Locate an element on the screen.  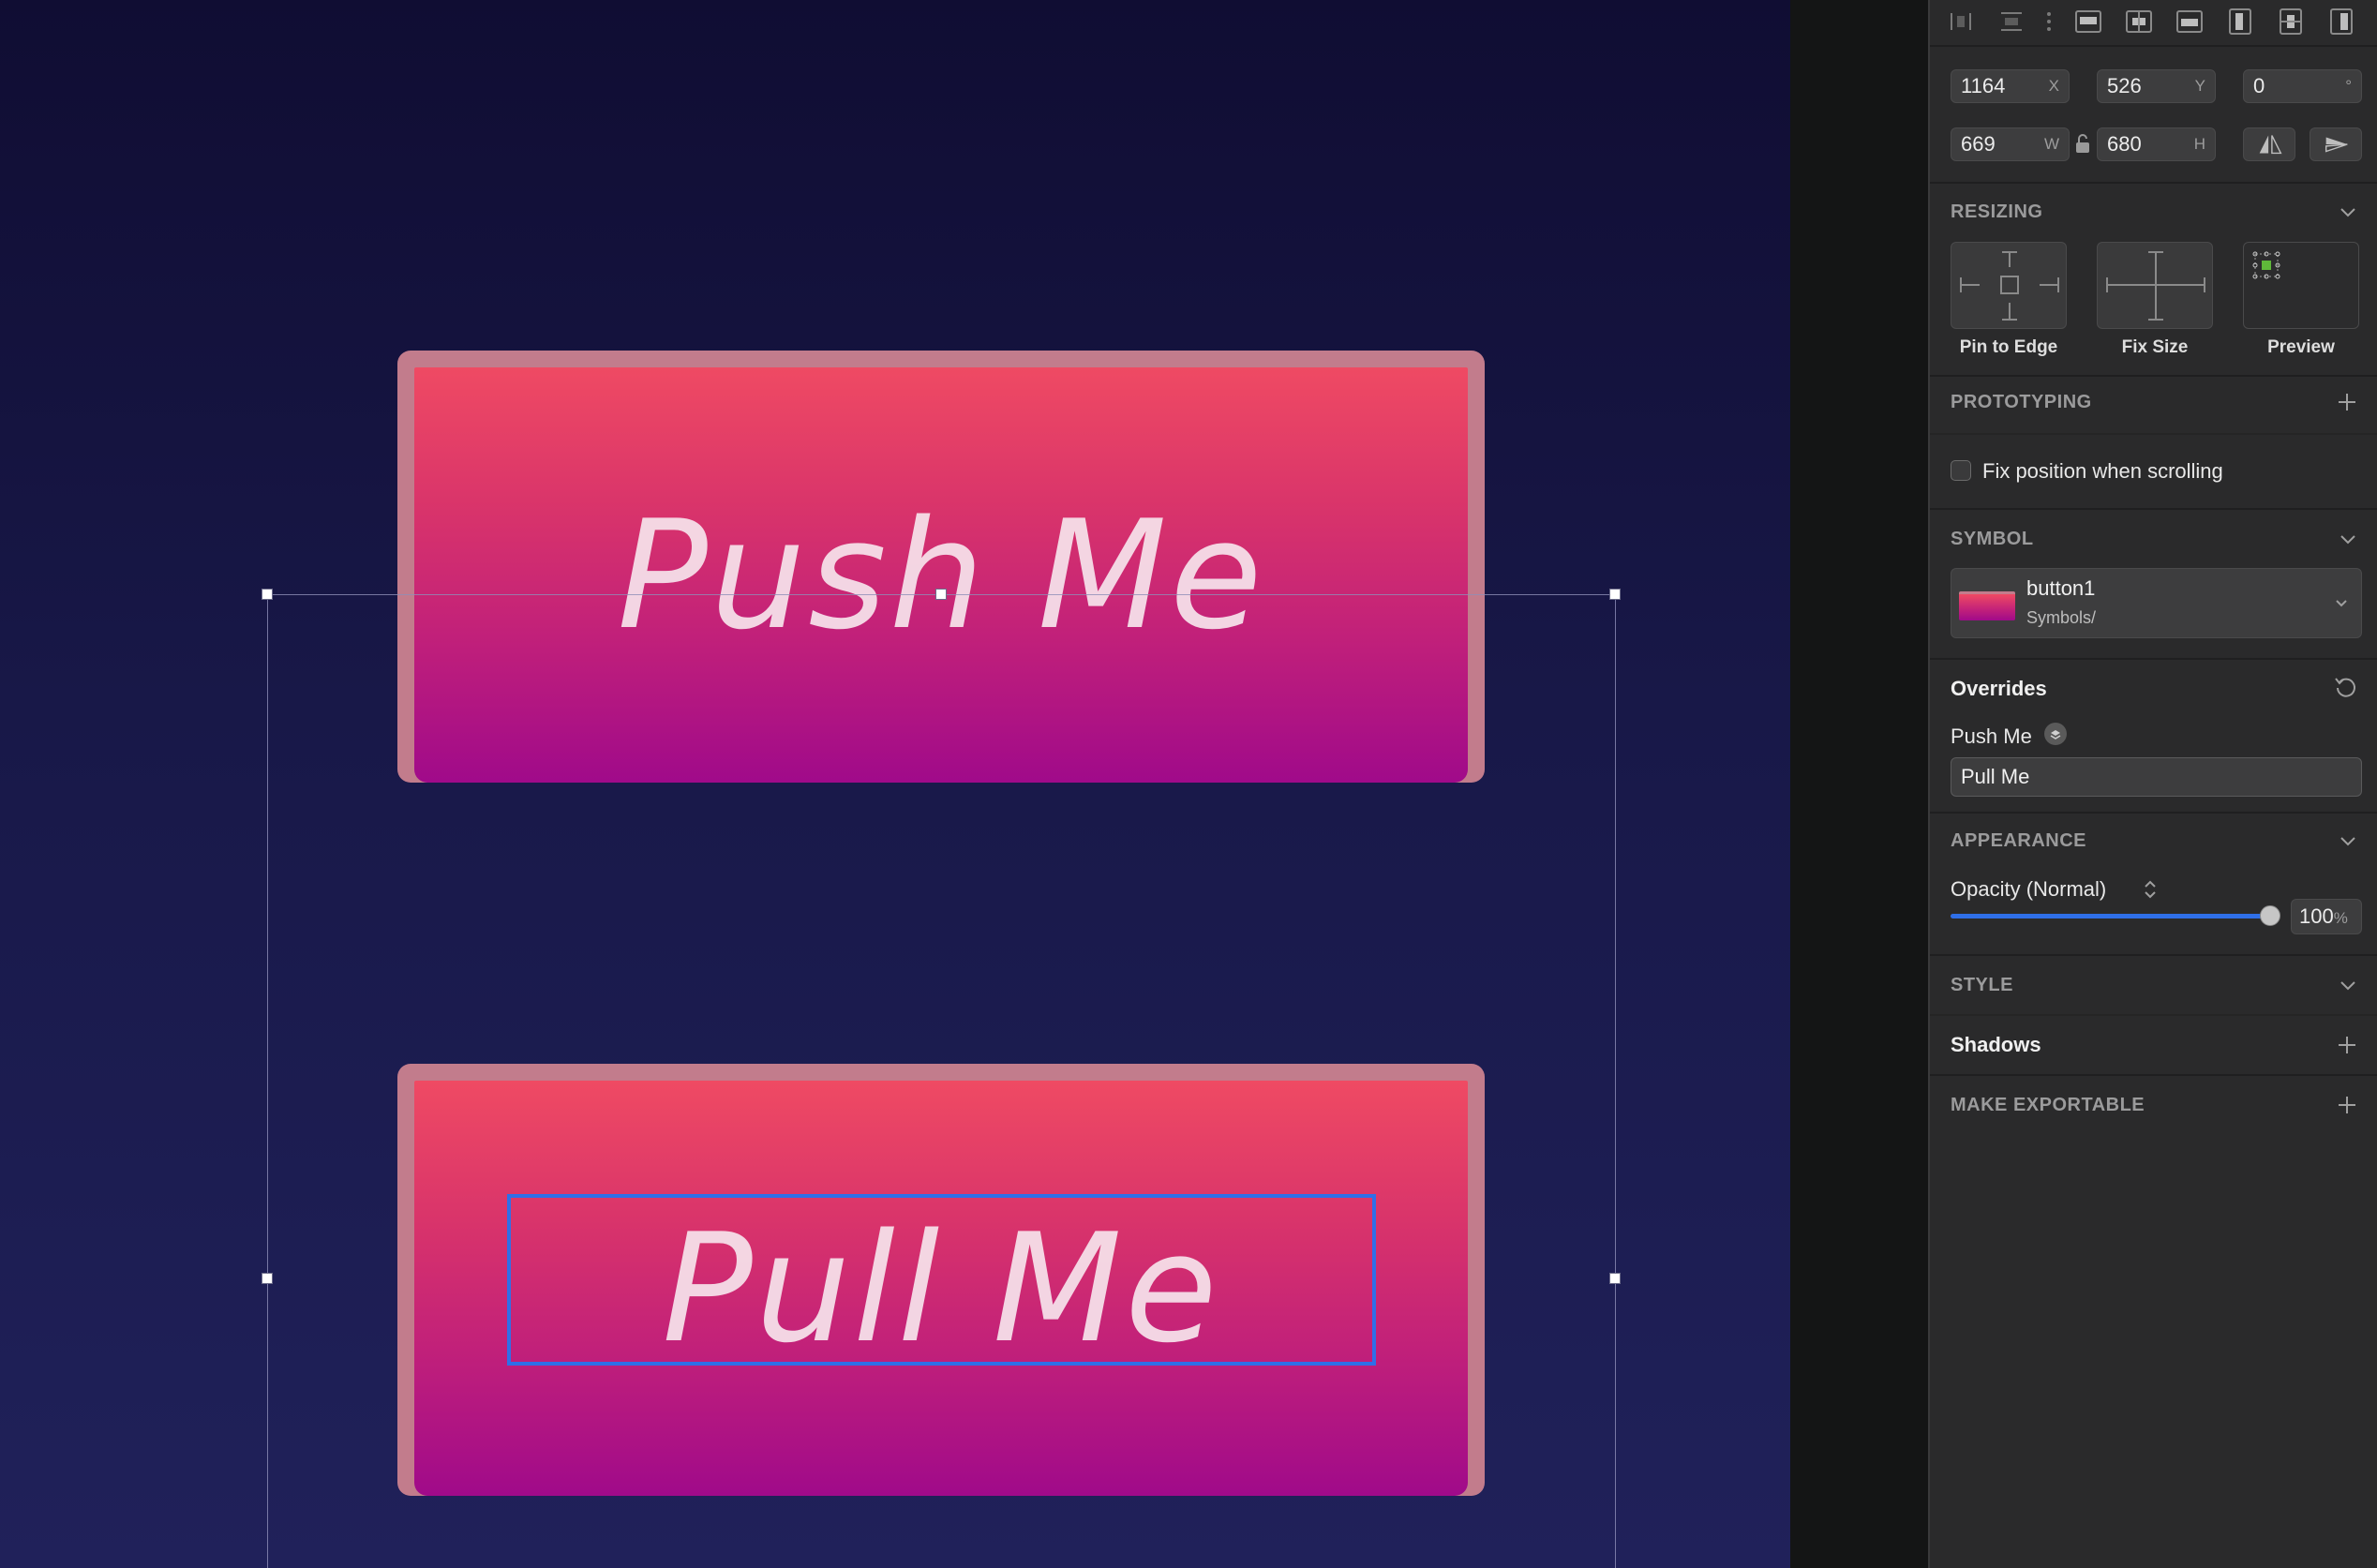
appearance-section-title: APPEARANCE is located at coordinates (2019, 841).